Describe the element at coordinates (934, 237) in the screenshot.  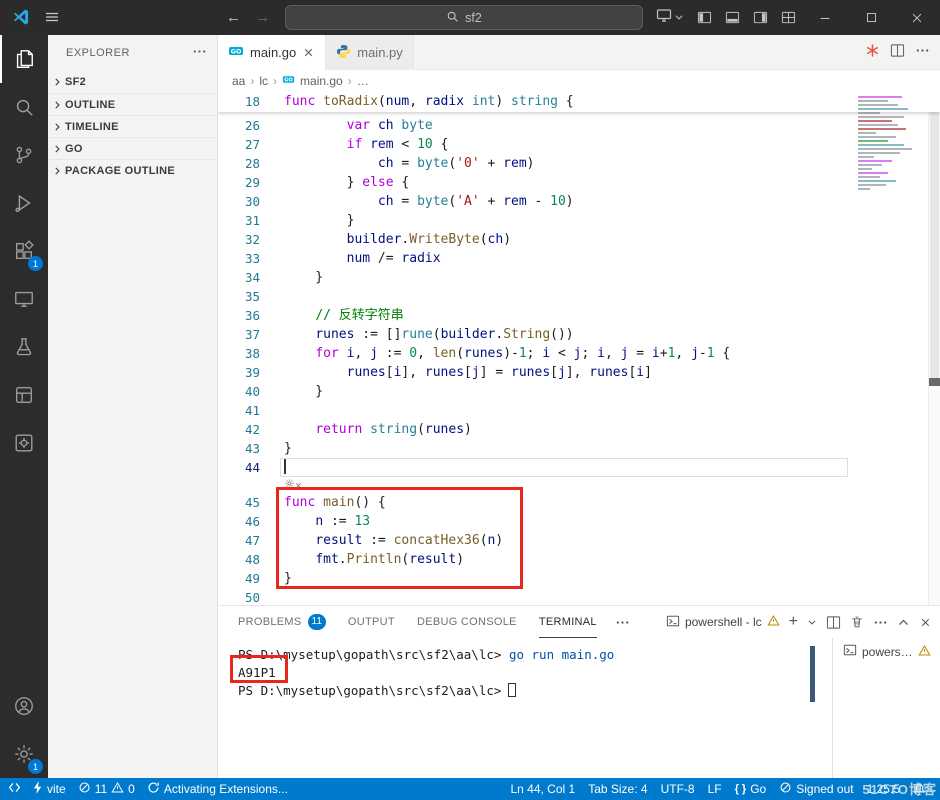
I see `scrollbar-thumb` at that location.